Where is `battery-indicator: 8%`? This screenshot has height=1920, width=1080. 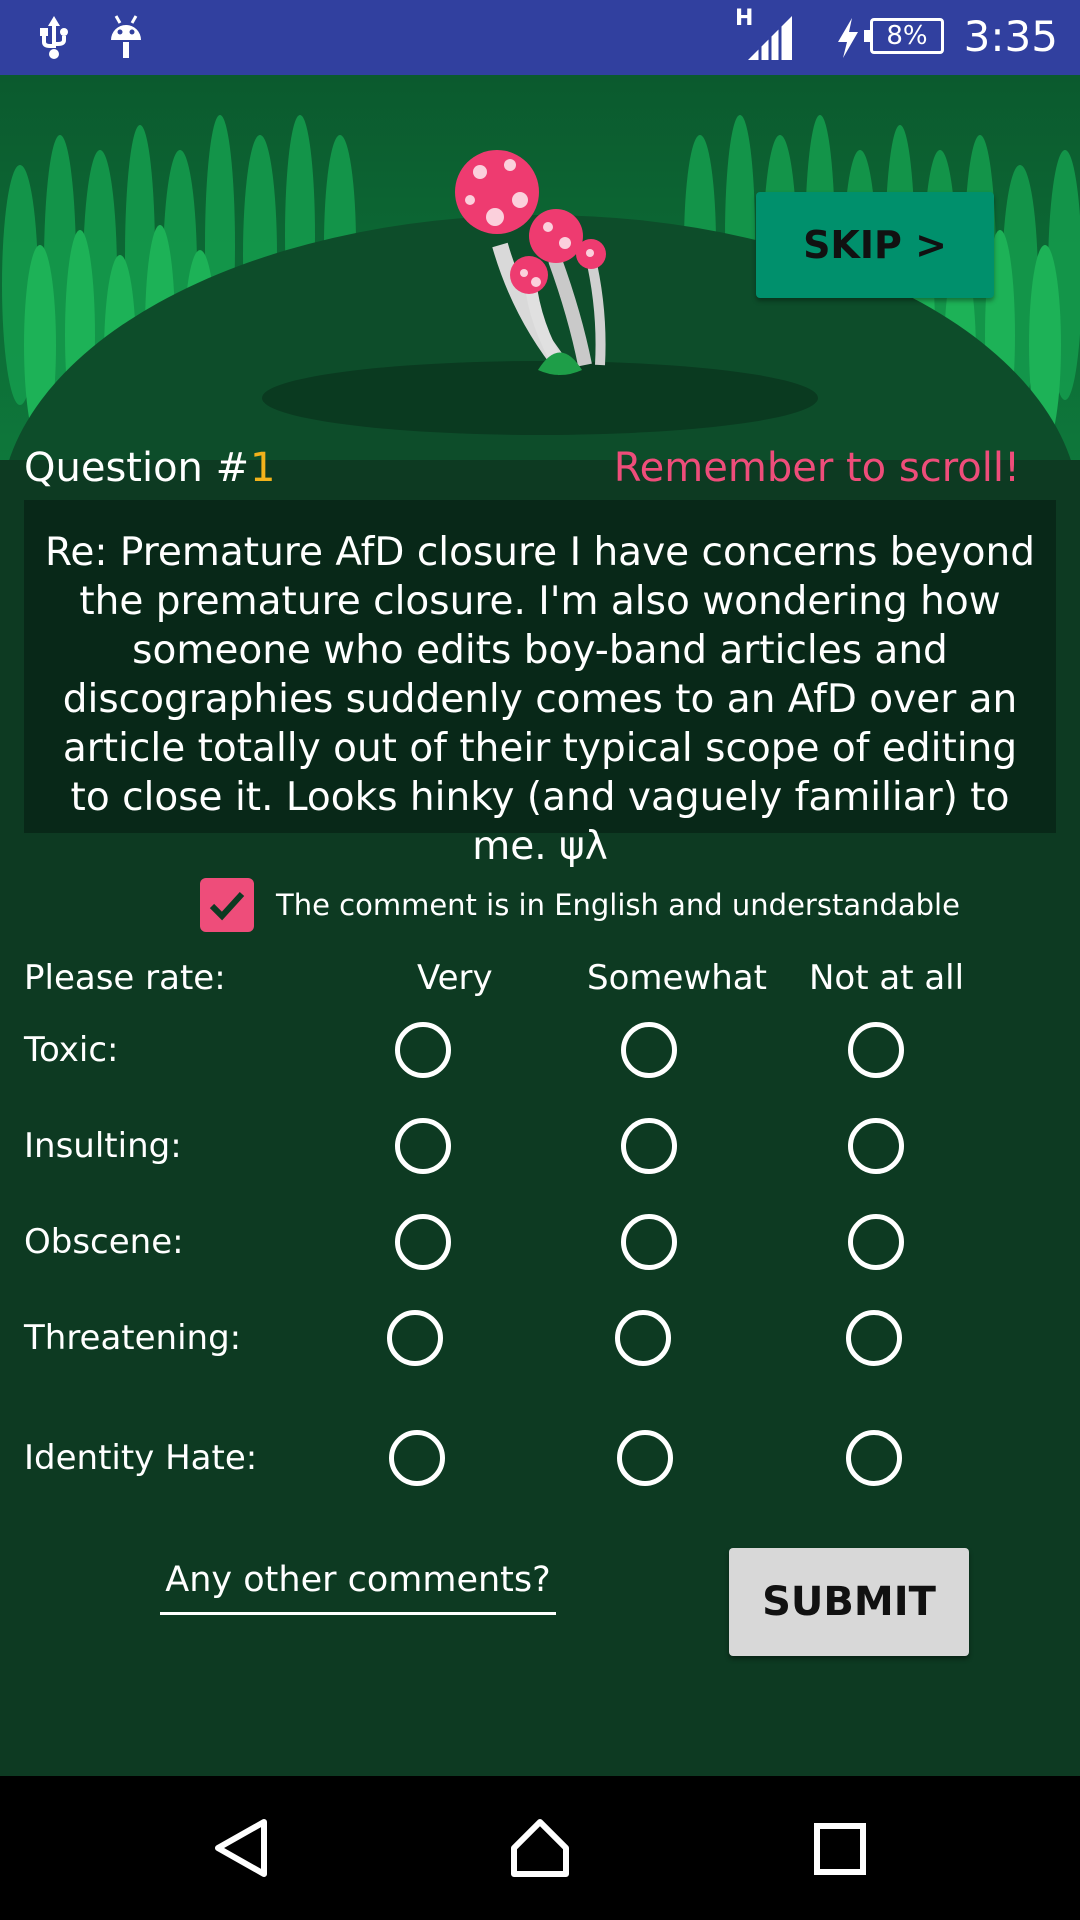
battery-indicator: 8% is located at coordinates (904, 36).